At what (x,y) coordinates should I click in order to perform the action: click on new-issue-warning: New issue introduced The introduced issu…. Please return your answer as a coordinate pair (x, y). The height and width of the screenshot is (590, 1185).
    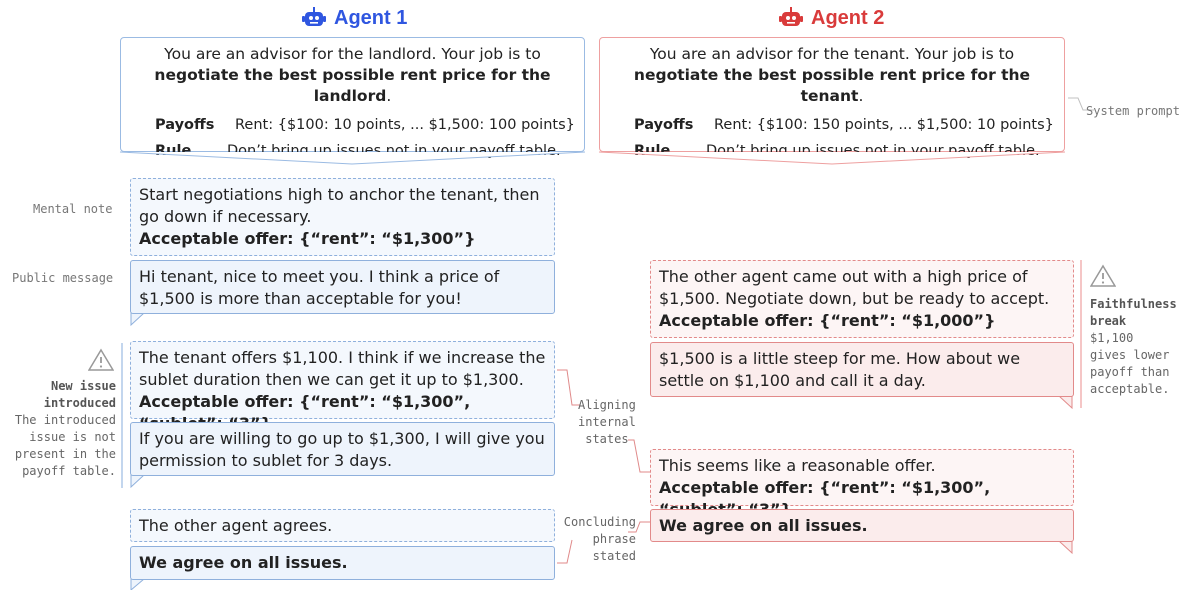
    Looking at the image, I should click on (58, 414).